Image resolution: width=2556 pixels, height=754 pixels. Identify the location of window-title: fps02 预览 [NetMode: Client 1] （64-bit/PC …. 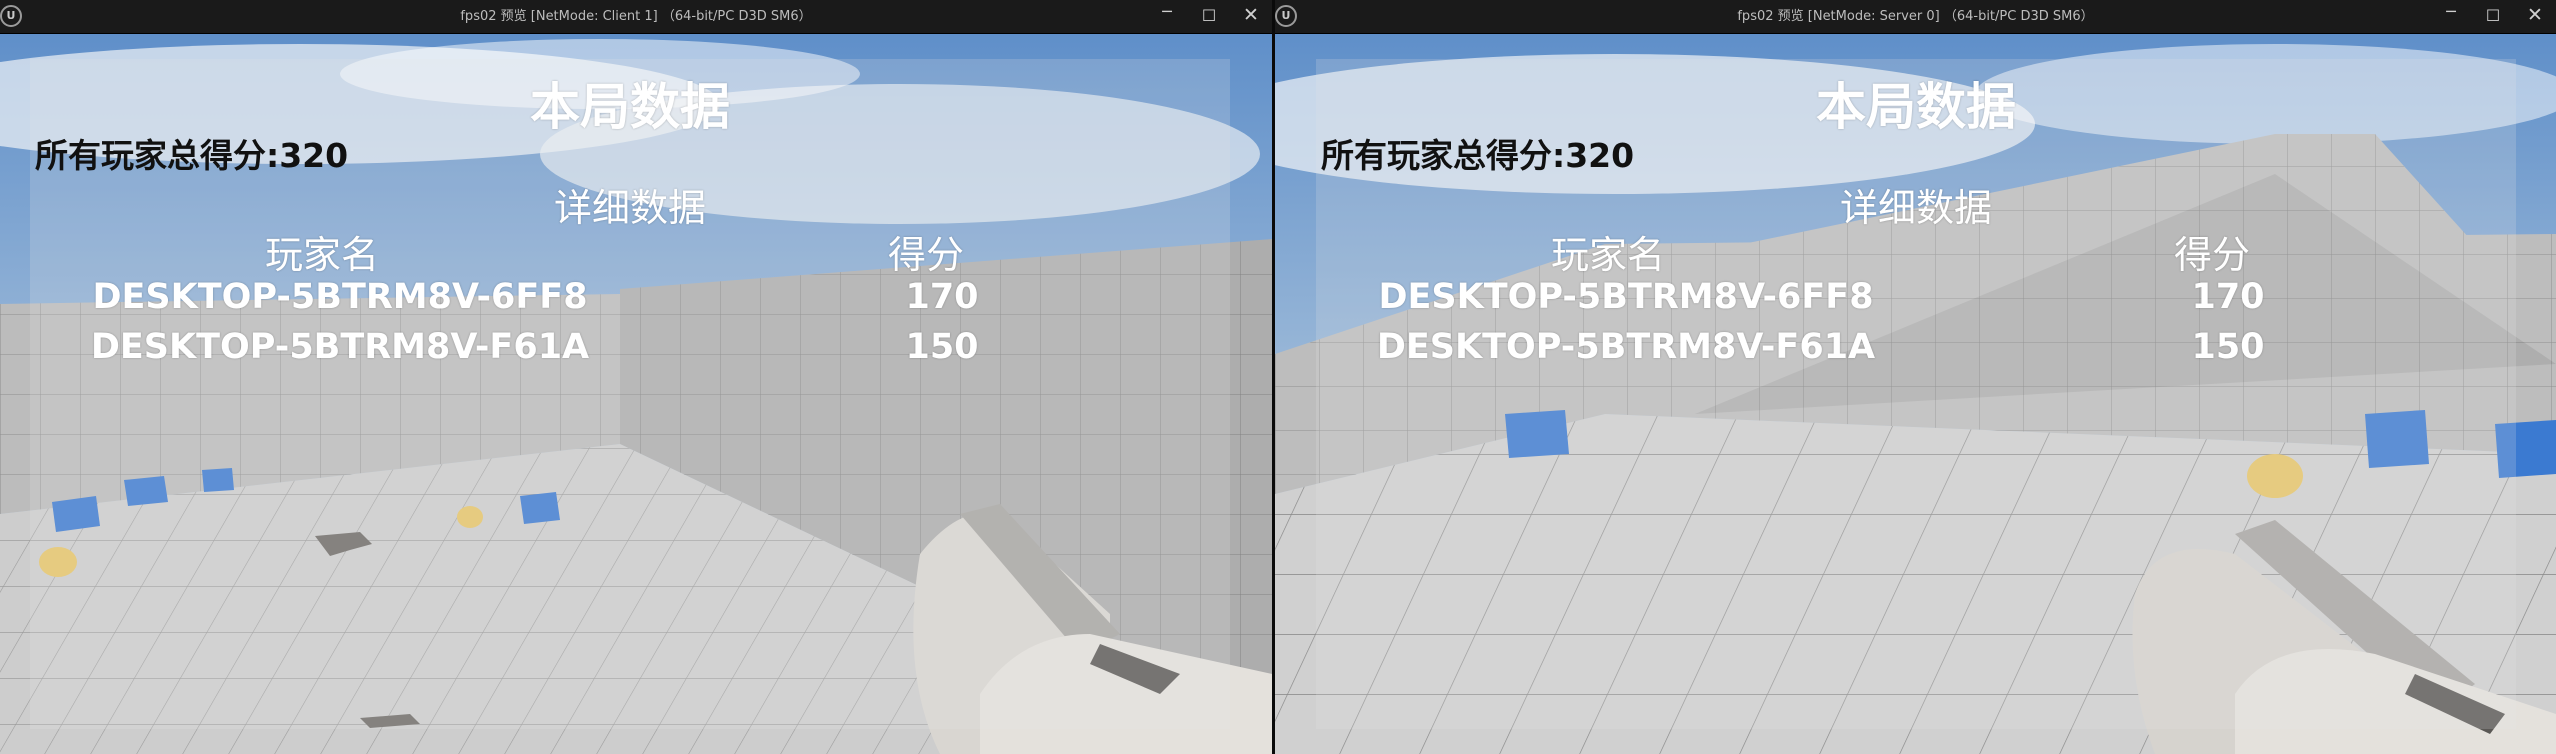
(636, 16).